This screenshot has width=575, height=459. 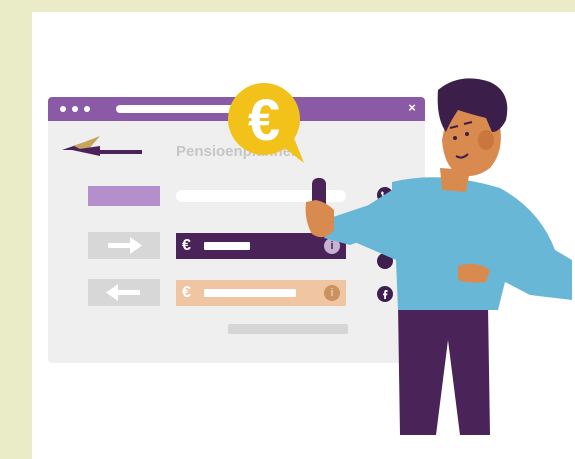 I want to click on arrow-left-icon, so click(x=123, y=292).